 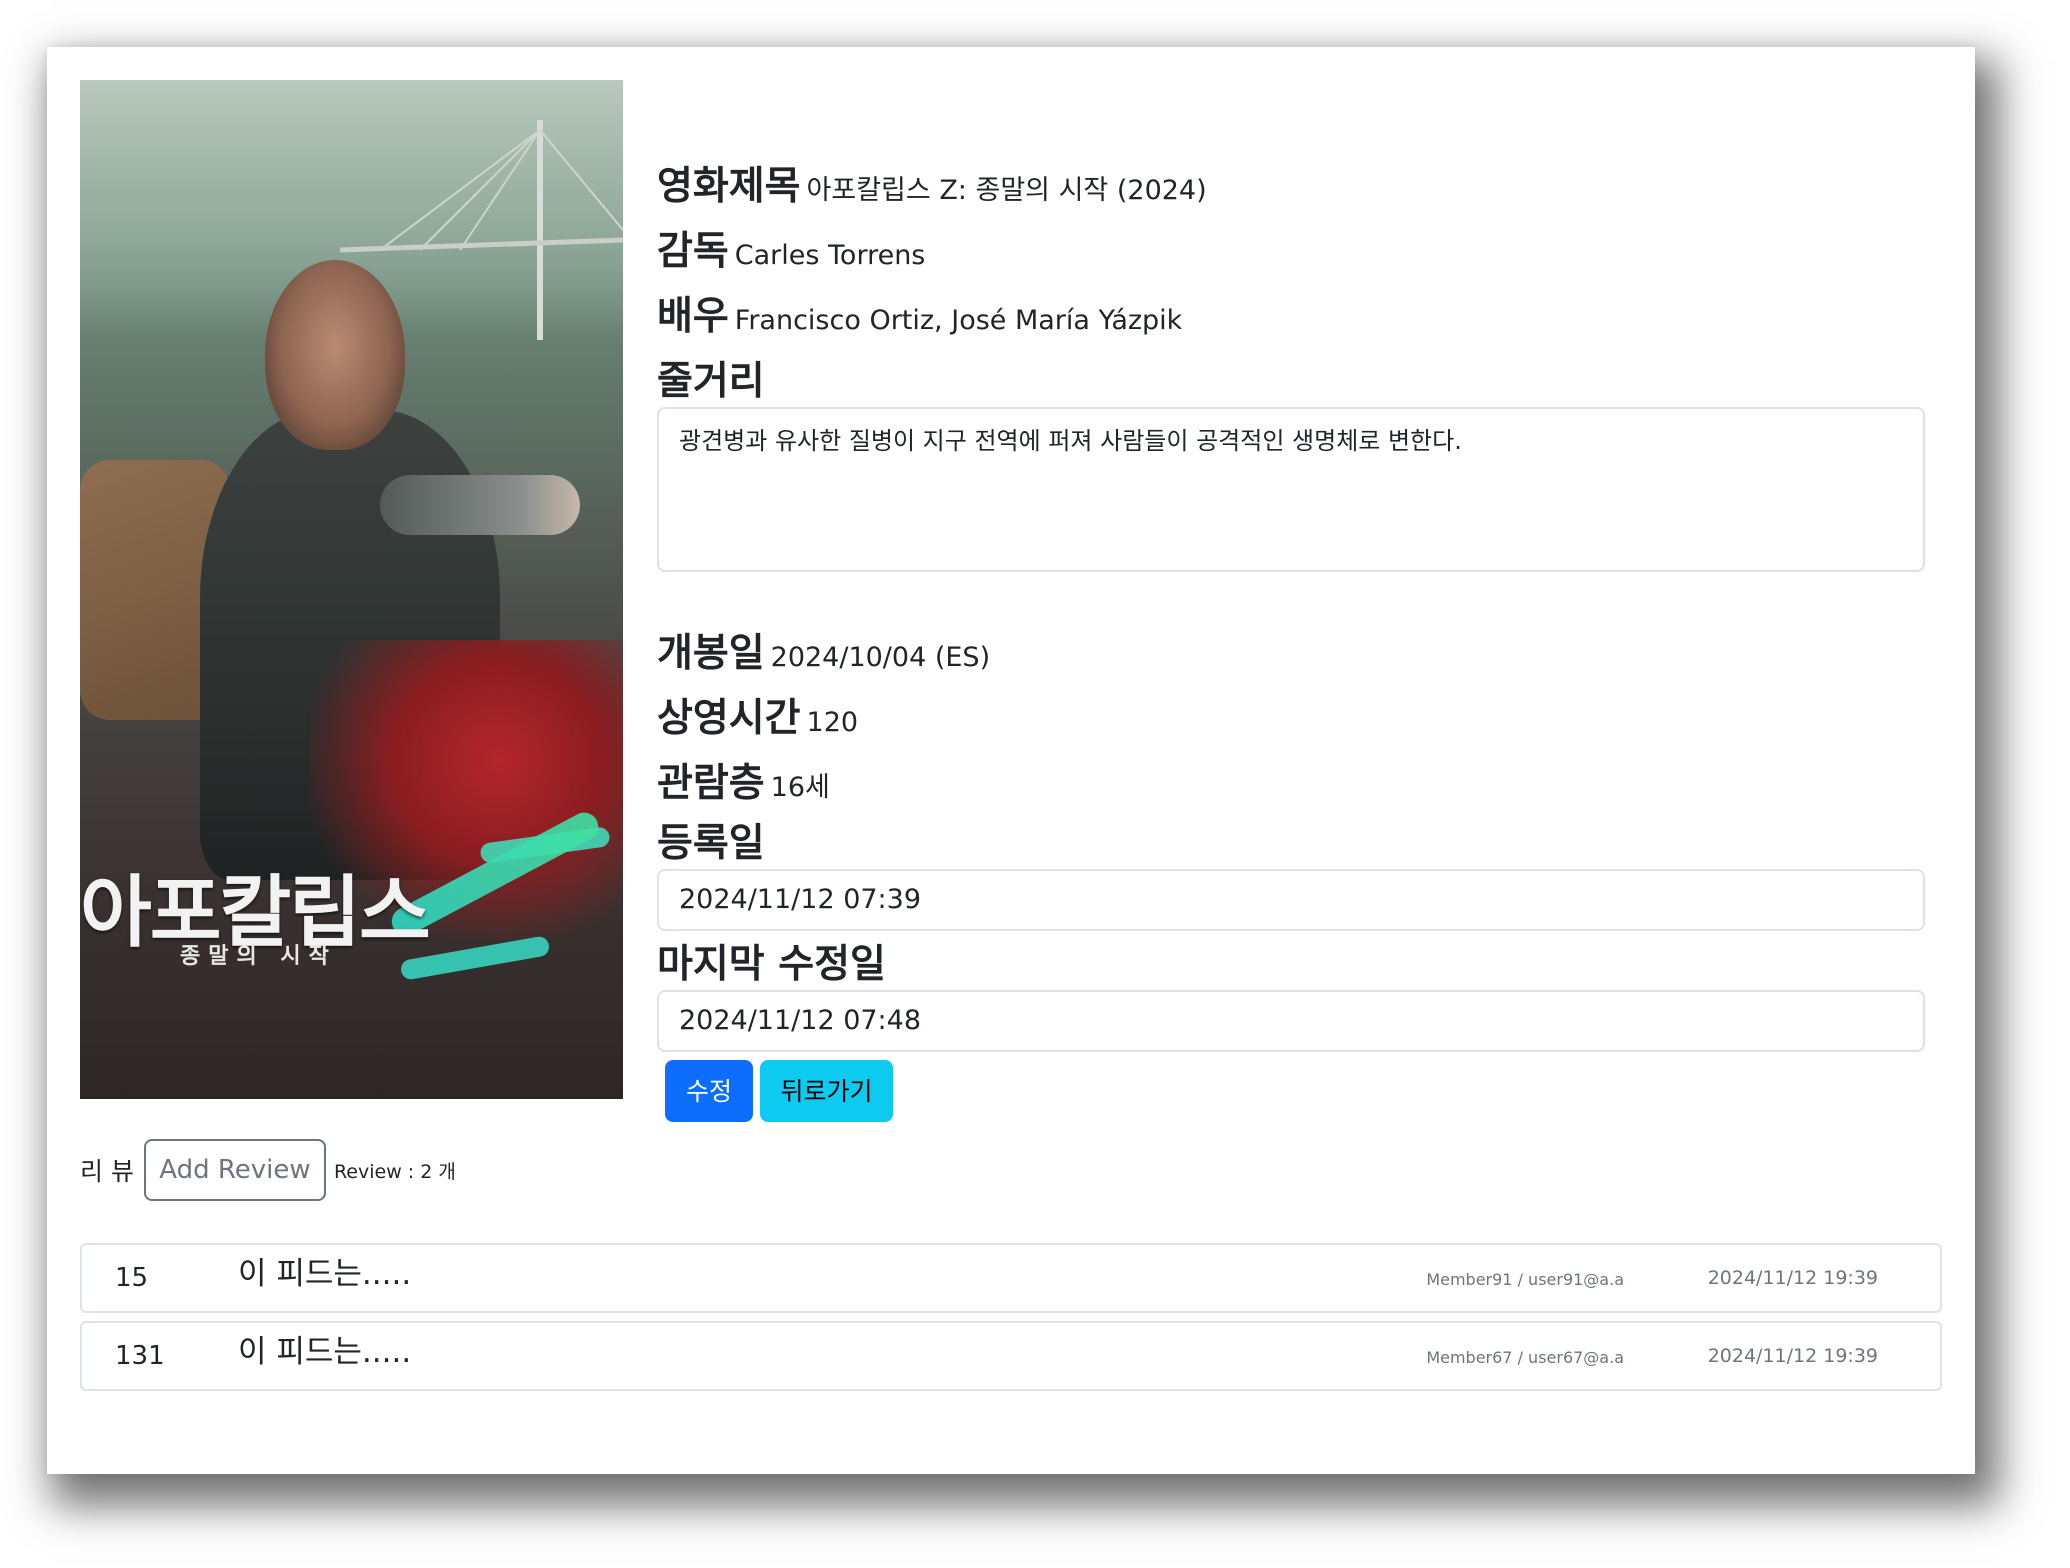 I want to click on cast-value: Francisco Ortiz, José María Yázpik, so click(x=958, y=320).